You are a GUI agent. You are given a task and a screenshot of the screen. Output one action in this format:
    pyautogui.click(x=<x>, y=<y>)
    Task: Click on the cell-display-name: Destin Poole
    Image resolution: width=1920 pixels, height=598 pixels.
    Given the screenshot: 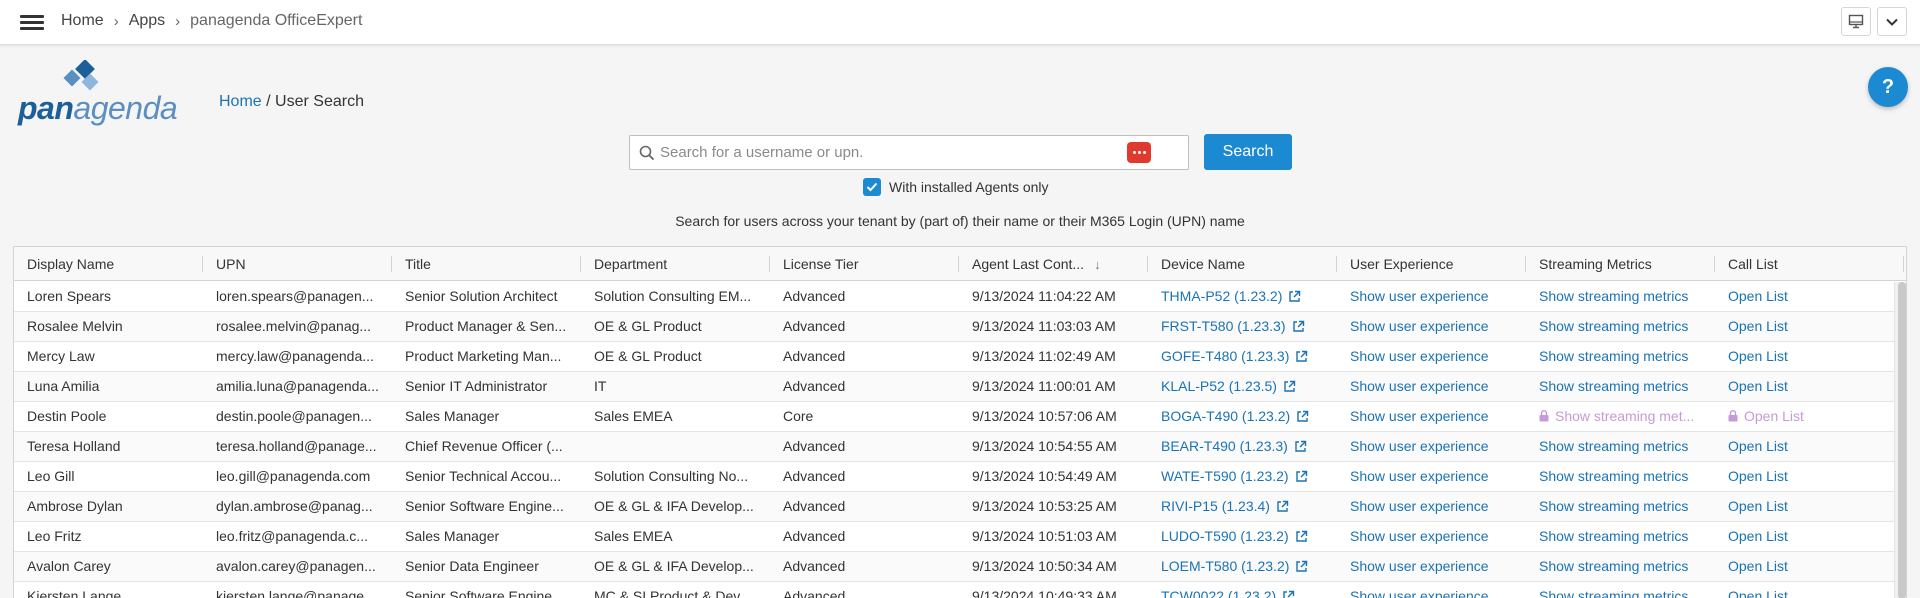 What is the action you would take?
    pyautogui.click(x=67, y=416)
    